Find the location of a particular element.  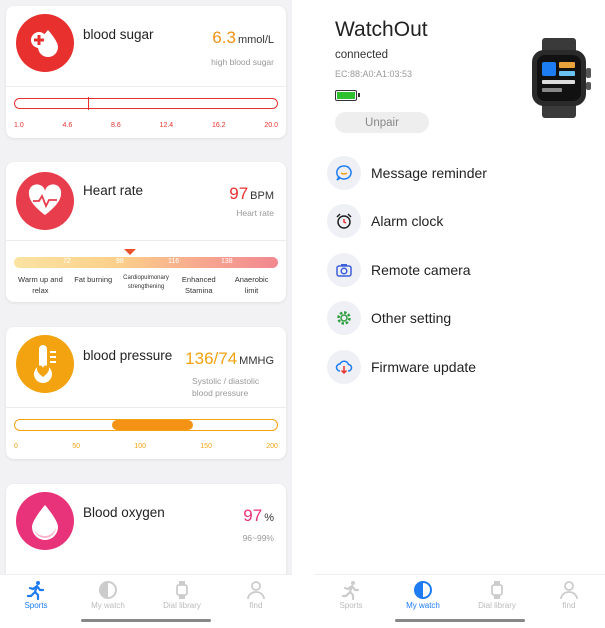

heart-rate-scale-value: 116 is located at coordinates (174, 261).